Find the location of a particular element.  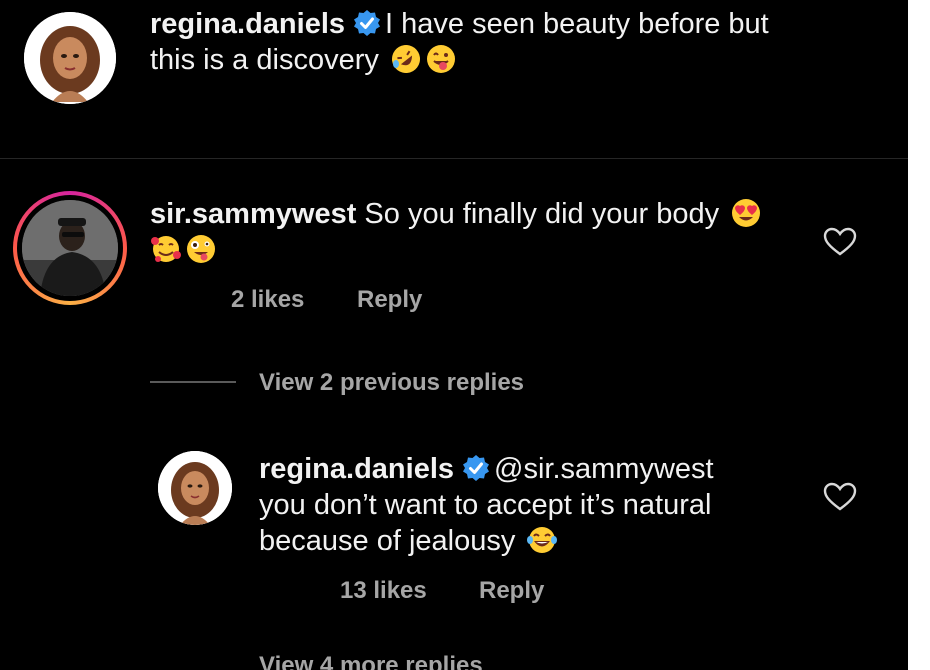

reply-line2: you don’t want to accept it’s natural is located at coordinates (485, 505).